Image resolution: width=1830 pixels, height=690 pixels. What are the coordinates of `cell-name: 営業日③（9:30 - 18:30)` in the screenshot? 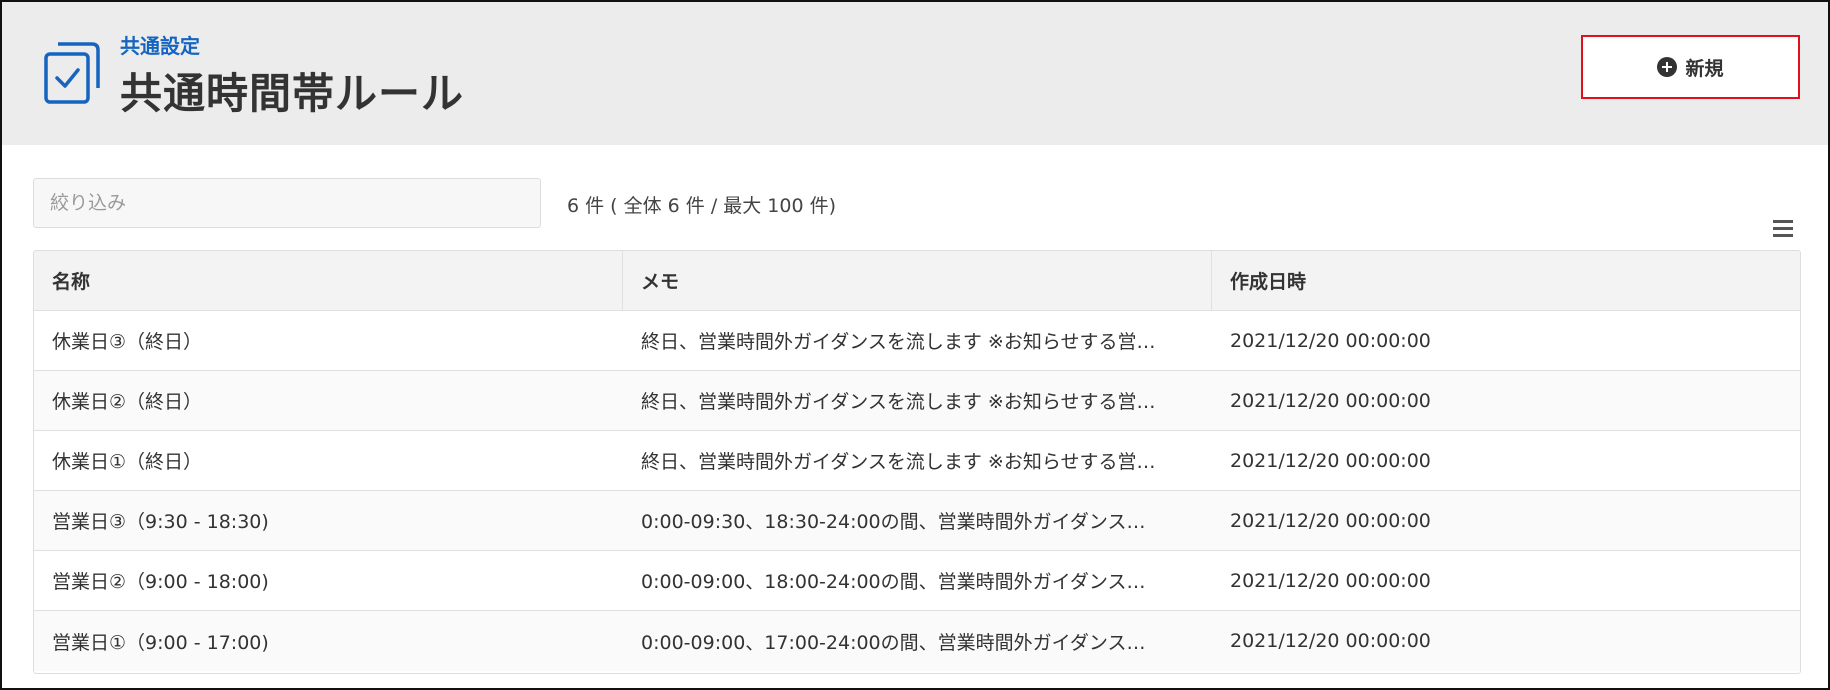 It's located at (160, 522).